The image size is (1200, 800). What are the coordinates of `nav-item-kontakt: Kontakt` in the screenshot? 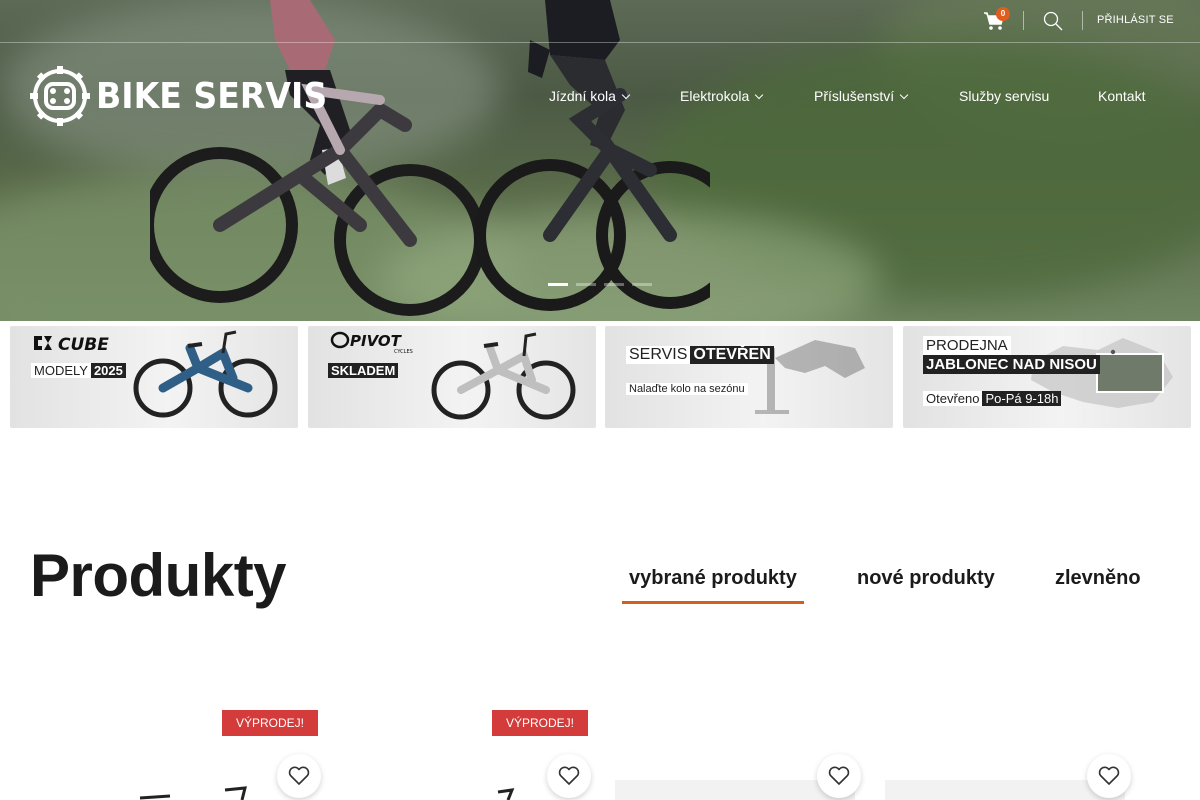 It's located at (1121, 96).